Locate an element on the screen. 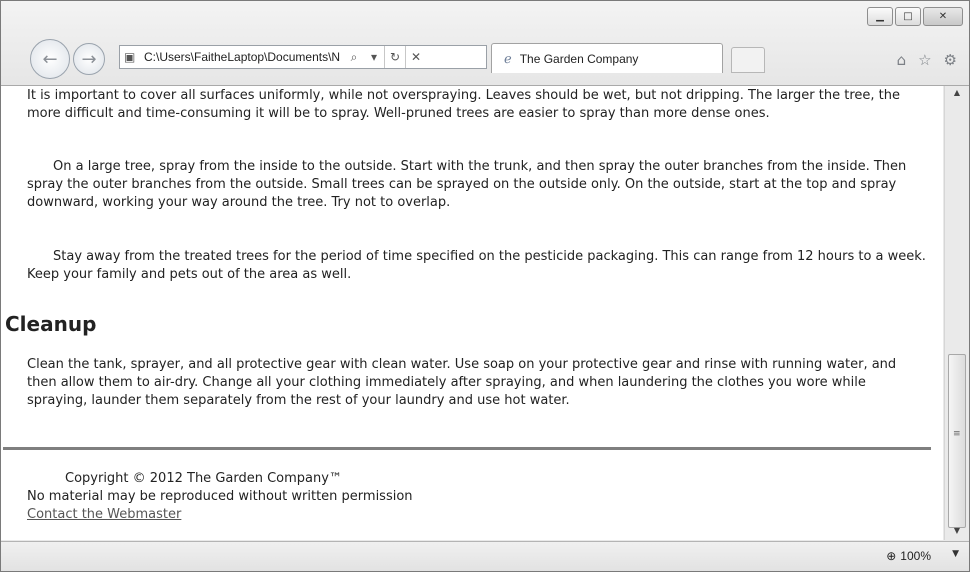  tab-the-garden-company: ℯ The Garden Company is located at coordinates (607, 58).